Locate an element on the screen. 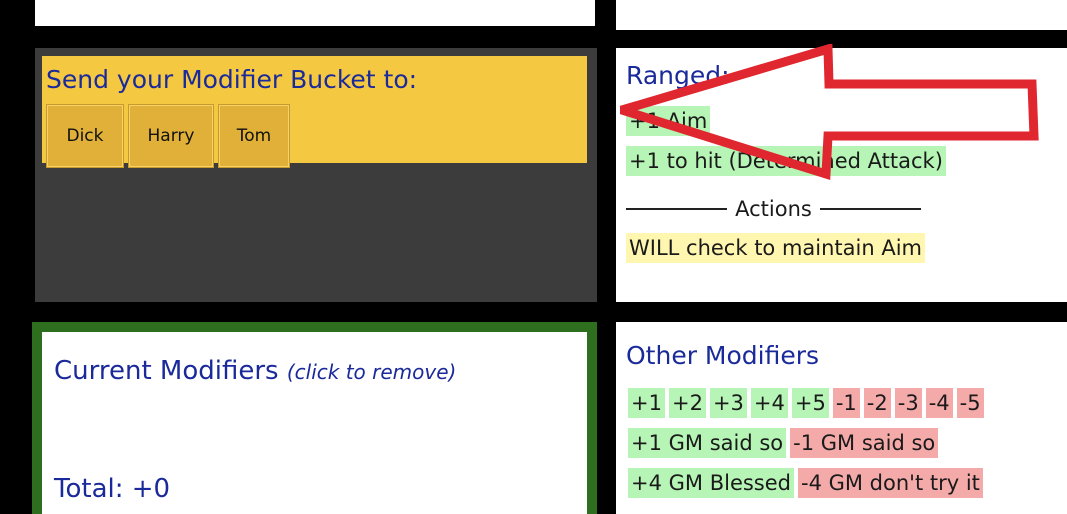 This screenshot has width=1067, height=514. other-modifiers-title: Other Modifiers is located at coordinates (723, 355).